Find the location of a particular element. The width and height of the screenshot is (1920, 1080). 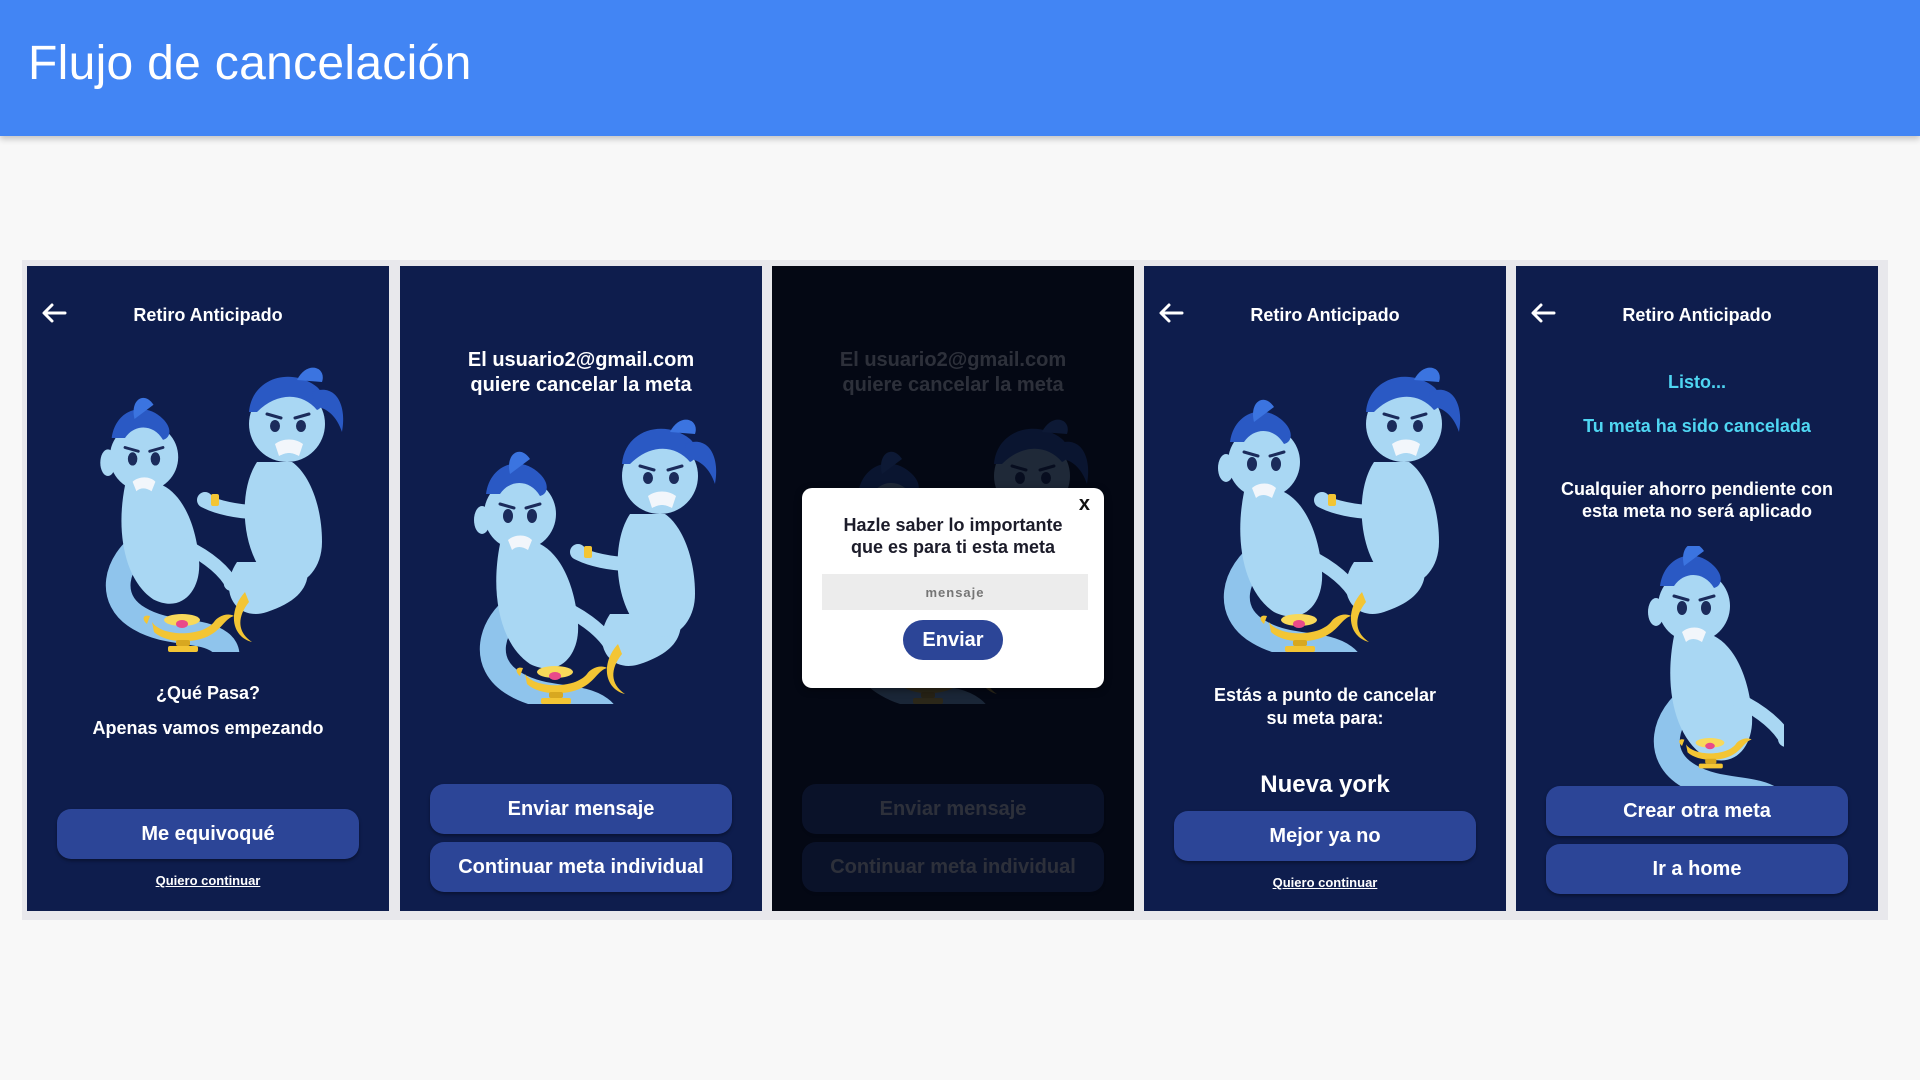

cancel-warning-line-2: su meta para: is located at coordinates (1325, 718).